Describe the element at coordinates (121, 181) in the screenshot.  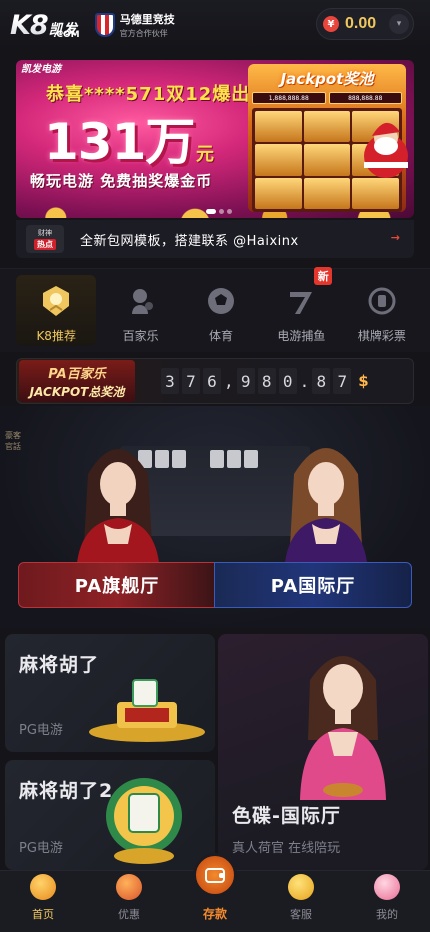
I see `banner-tagline: 畅玩电游 免费抽奖爆金币` at that location.